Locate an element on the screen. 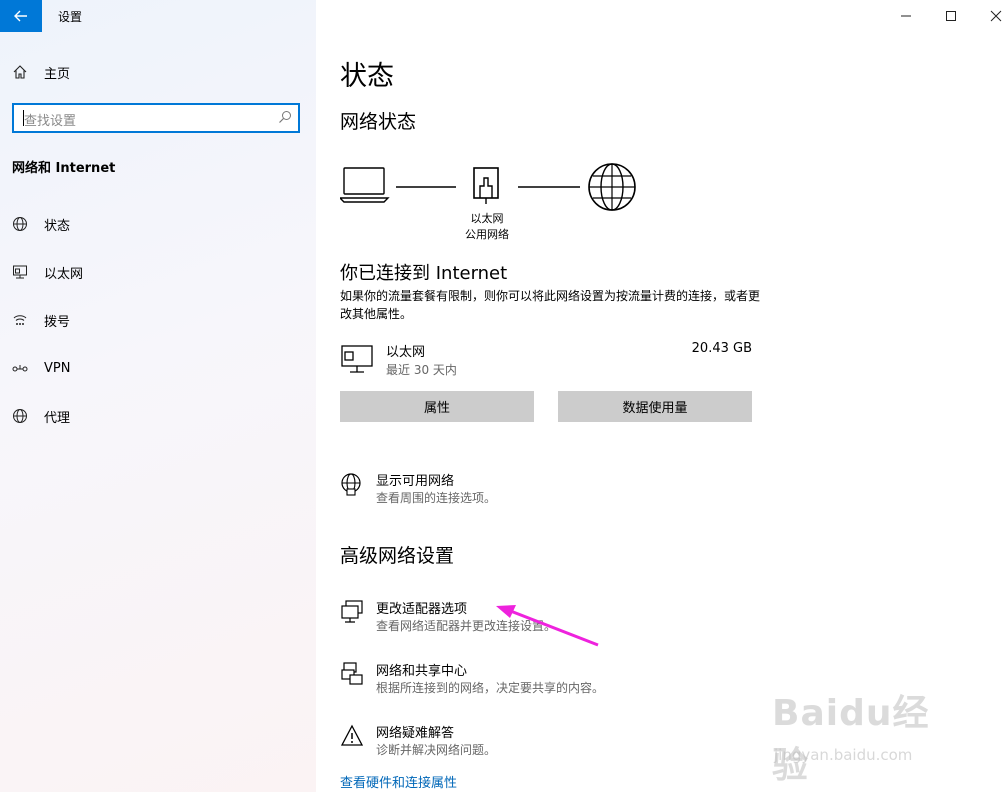 This screenshot has height=792, width=1008. proxy-globe-icon is located at coordinates (20, 416).